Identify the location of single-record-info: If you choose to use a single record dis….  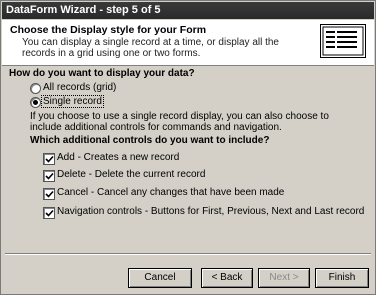
(179, 122).